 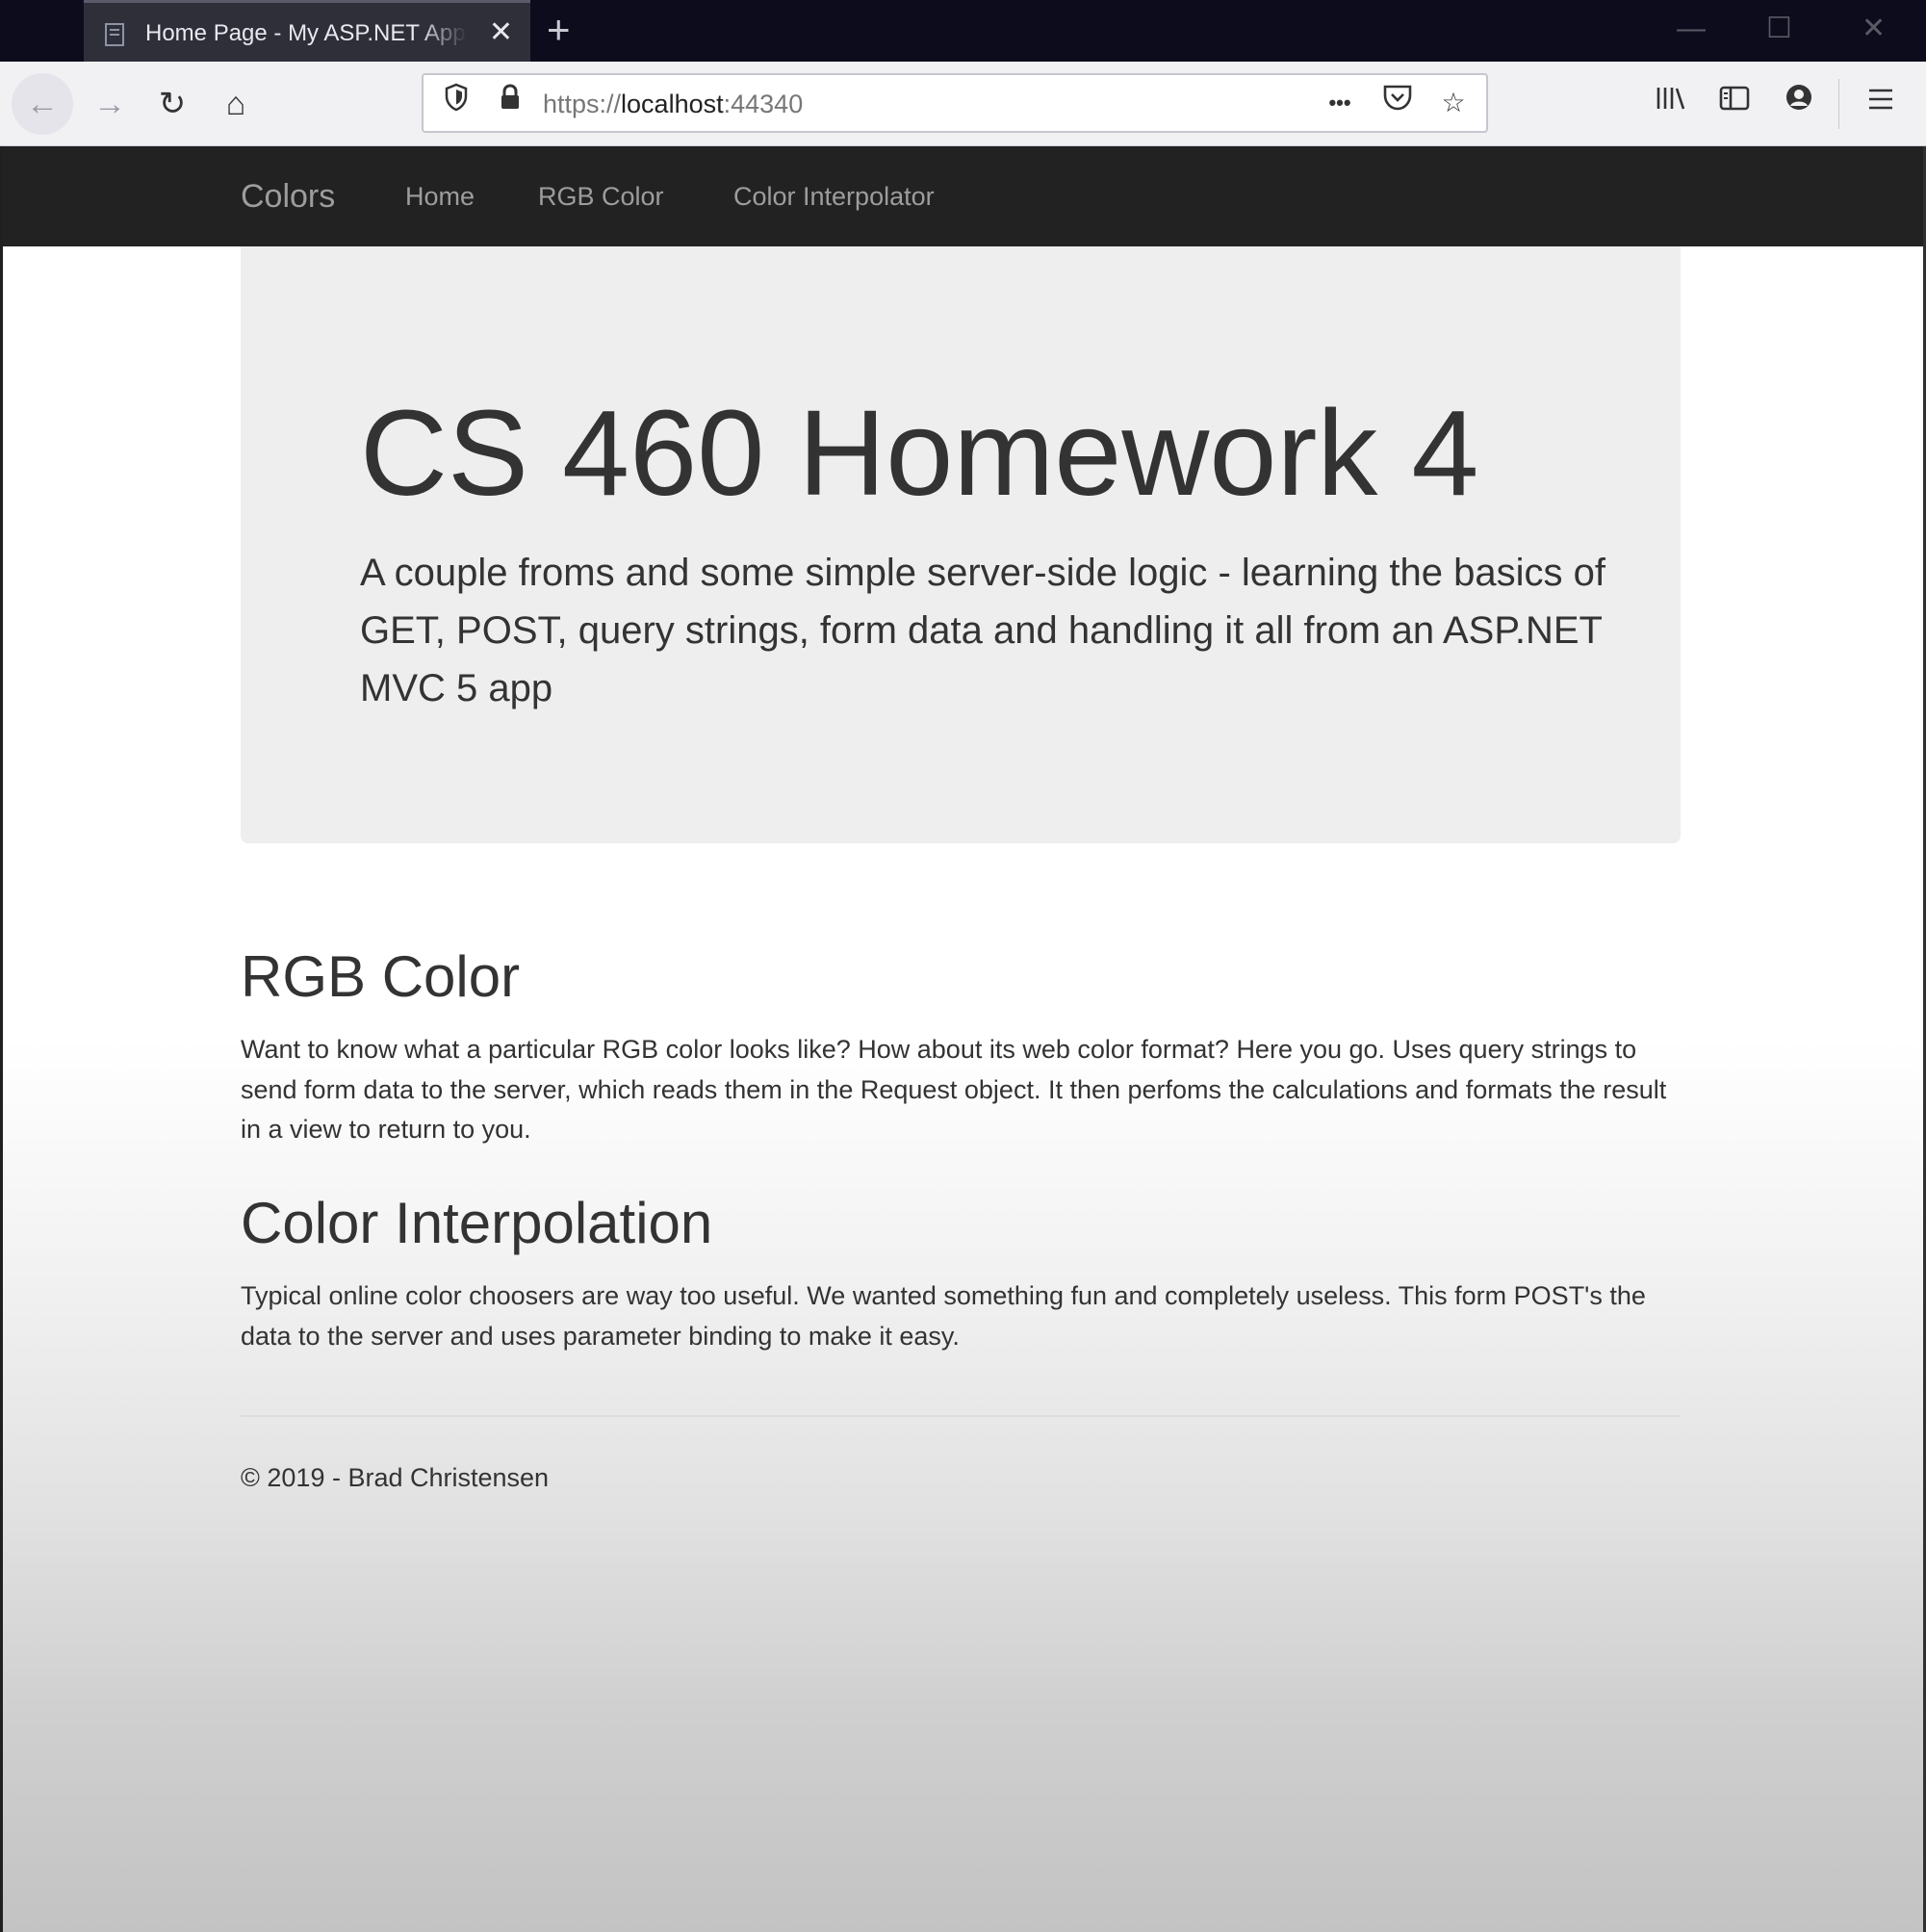 What do you see at coordinates (1799, 104) in the screenshot?
I see `account-icon` at bounding box center [1799, 104].